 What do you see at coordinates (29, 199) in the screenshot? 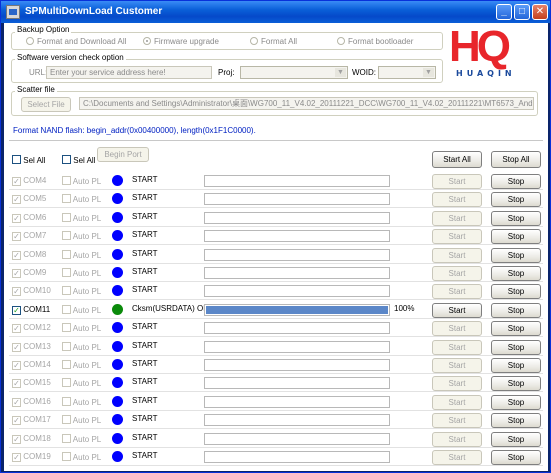
I see `port-checkbox: ✓ COM5` at bounding box center [29, 199].